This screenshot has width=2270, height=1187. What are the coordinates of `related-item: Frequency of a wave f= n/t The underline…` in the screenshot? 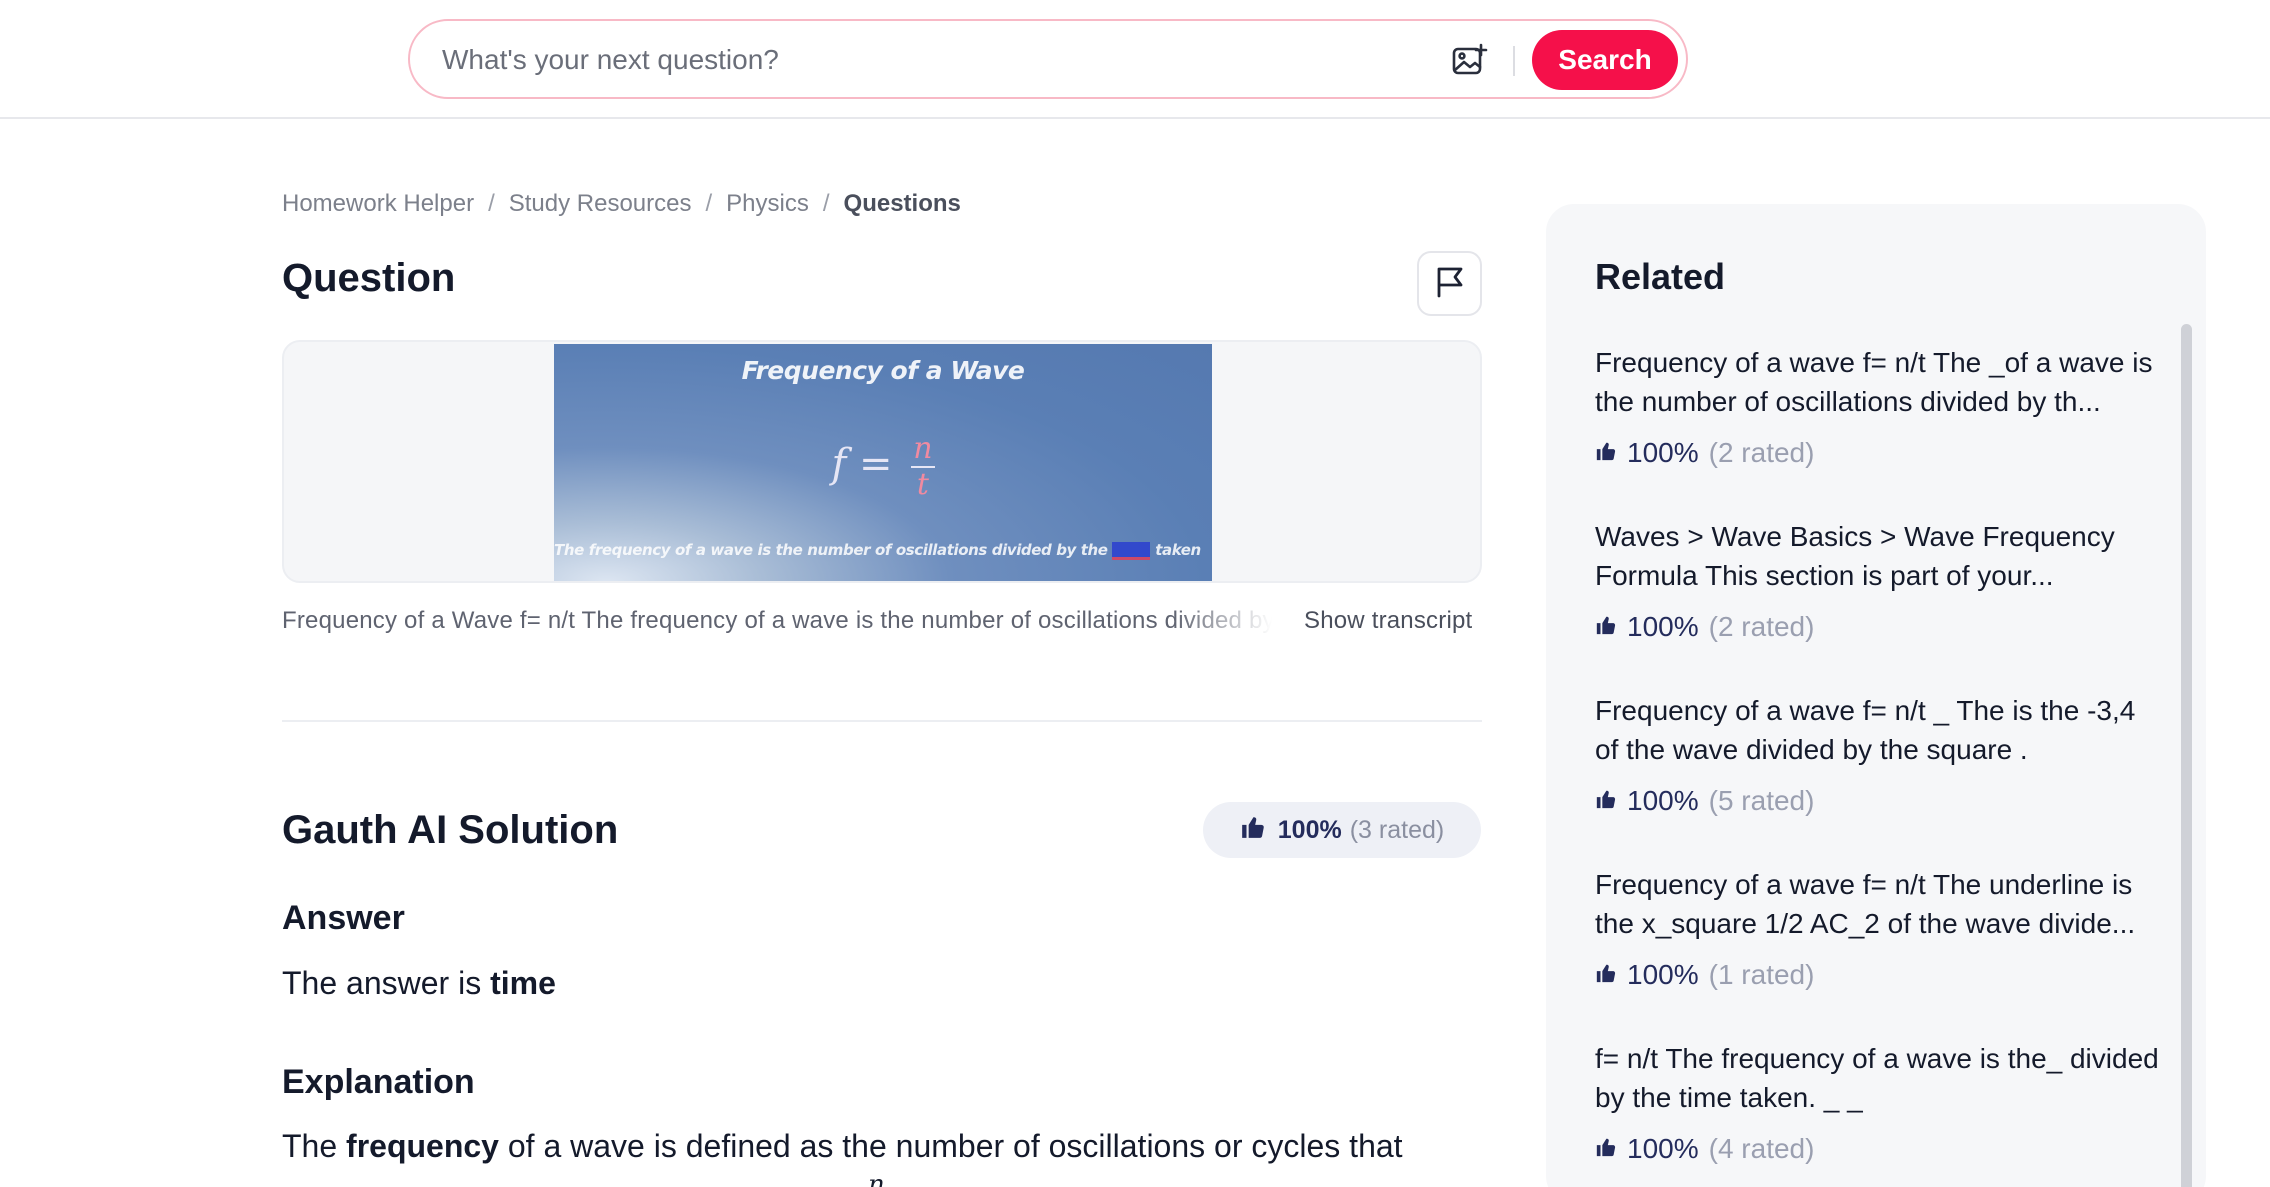 It's located at (1880, 929).